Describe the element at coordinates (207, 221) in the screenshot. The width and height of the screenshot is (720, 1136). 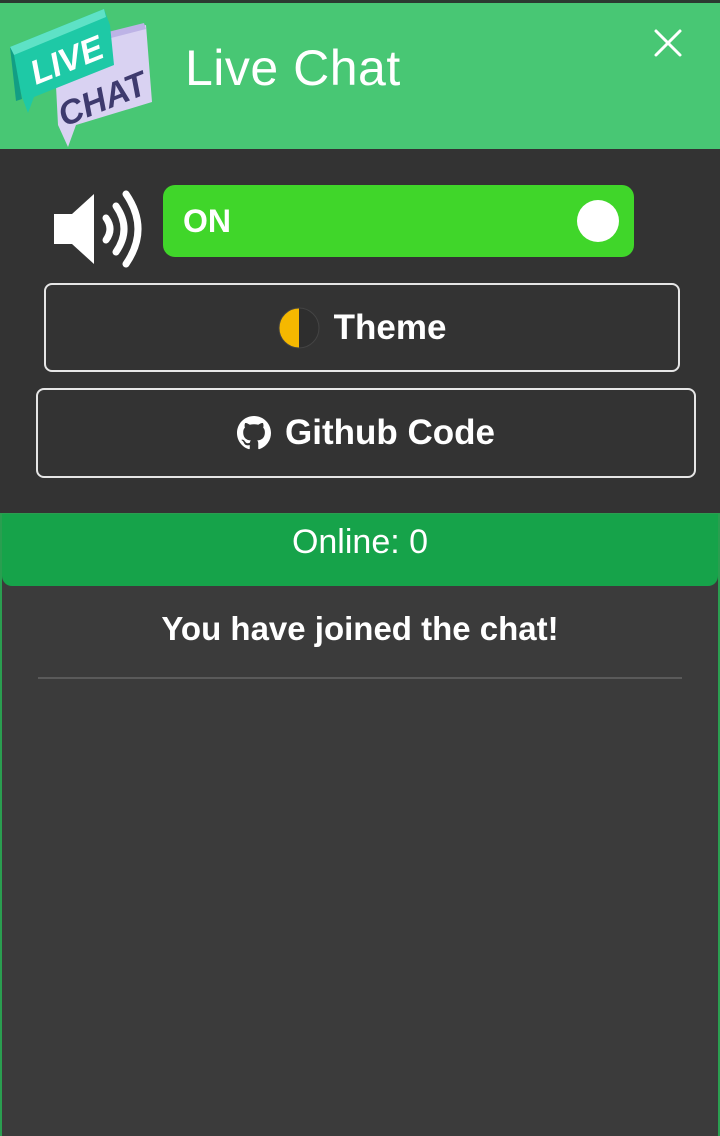
I see `toggle-label: ON` at that location.